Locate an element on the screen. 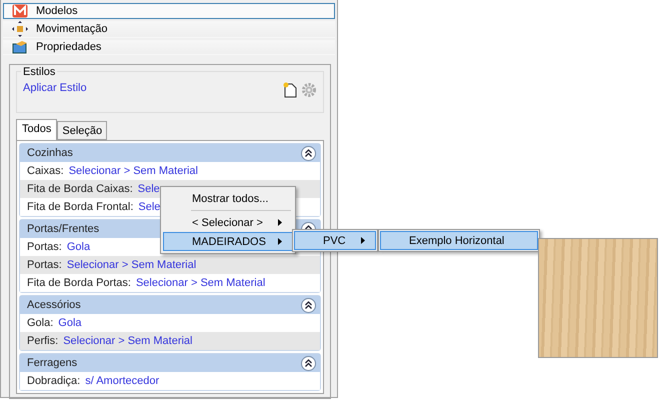  field-label: Fita de Borda Frontal: is located at coordinates (80, 207).